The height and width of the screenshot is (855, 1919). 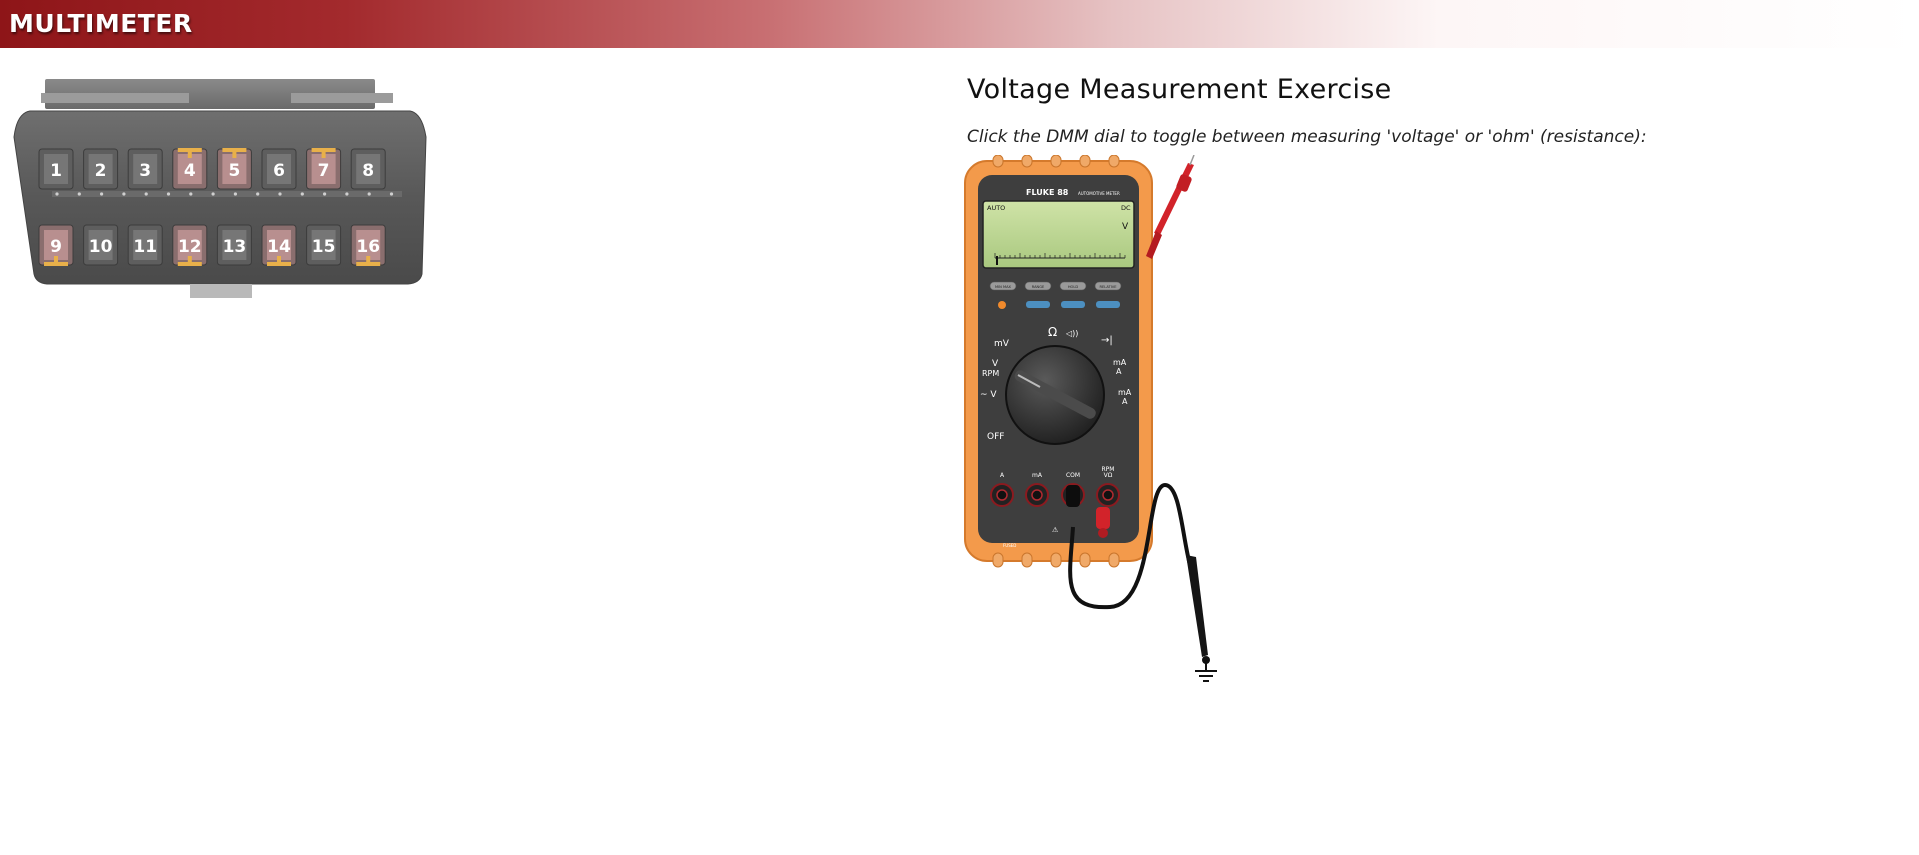 I want to click on pin-number: 2, so click(x=101, y=171).